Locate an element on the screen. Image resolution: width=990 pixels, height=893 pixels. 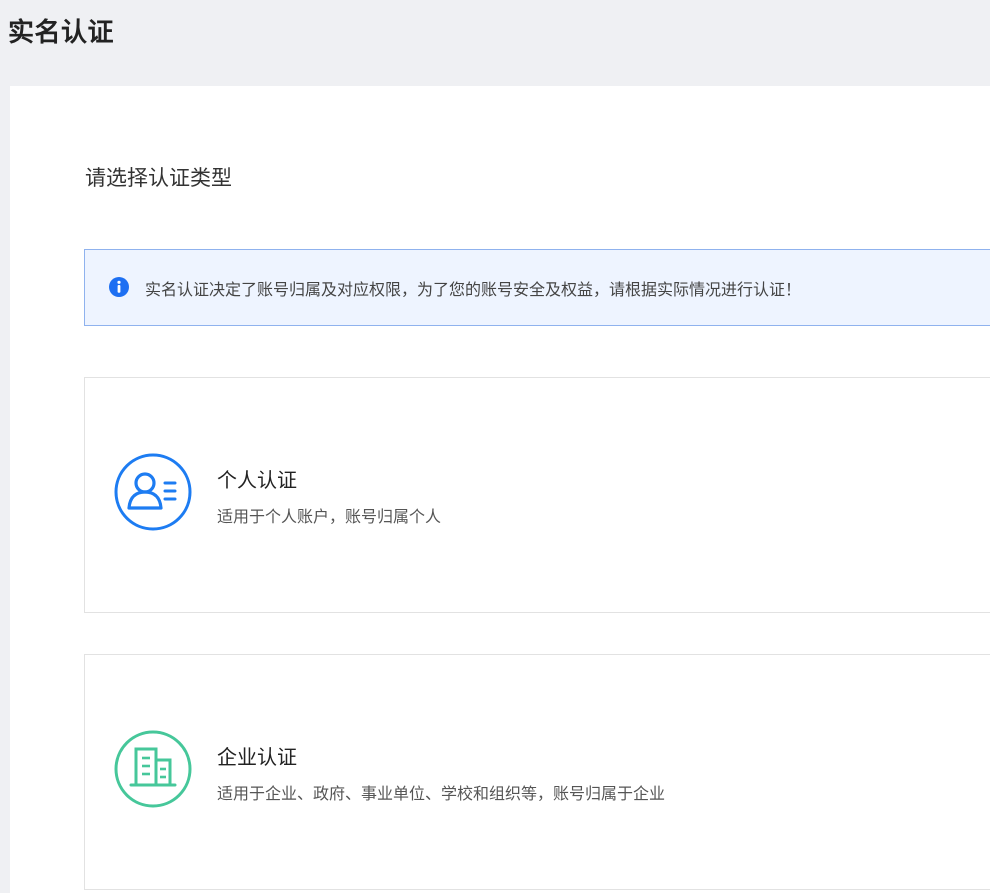
personal-verification-title: 个人认证 is located at coordinates (257, 480).